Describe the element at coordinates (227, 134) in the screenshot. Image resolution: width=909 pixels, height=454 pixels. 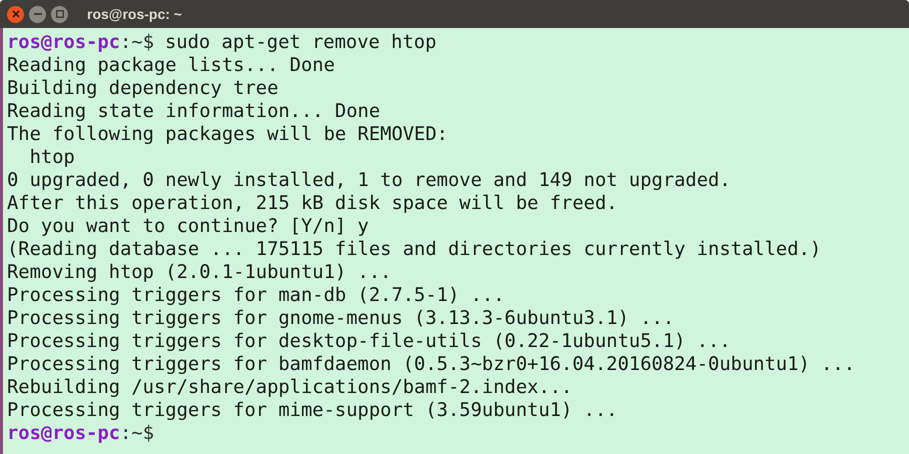
I see `output-line: The following packages will be REMOVED:` at that location.